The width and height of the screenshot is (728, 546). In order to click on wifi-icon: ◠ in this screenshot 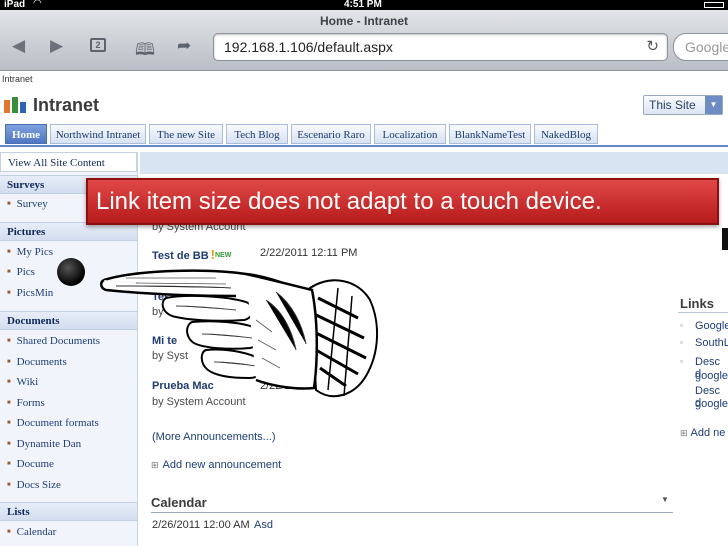, I will do `click(37, 4)`.